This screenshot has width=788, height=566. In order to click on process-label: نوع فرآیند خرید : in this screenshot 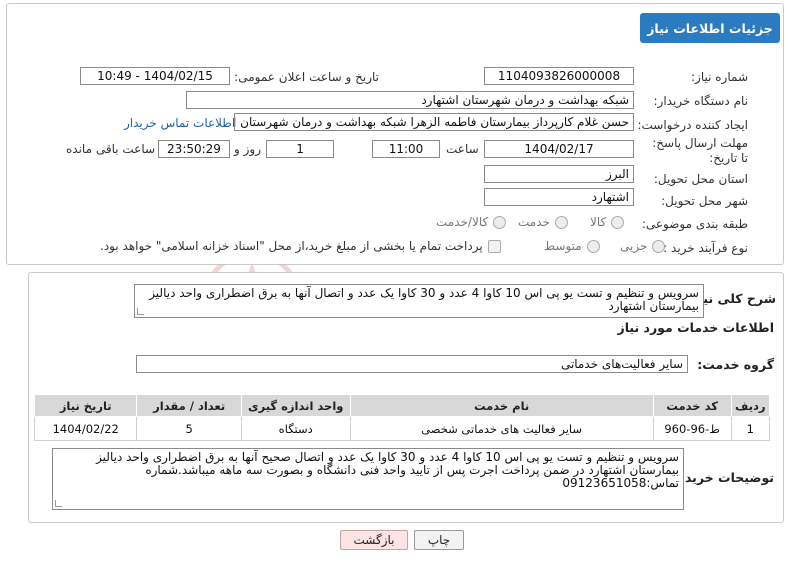, I will do `click(705, 248)`.